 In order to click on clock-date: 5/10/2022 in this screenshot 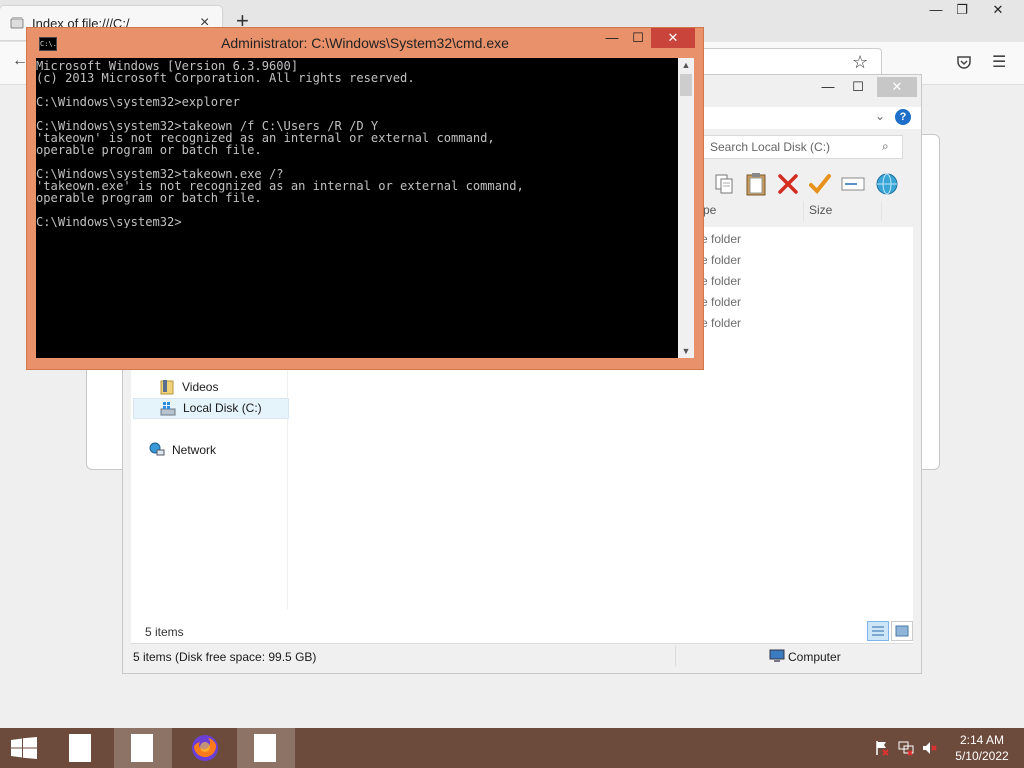, I will do `click(982, 756)`.